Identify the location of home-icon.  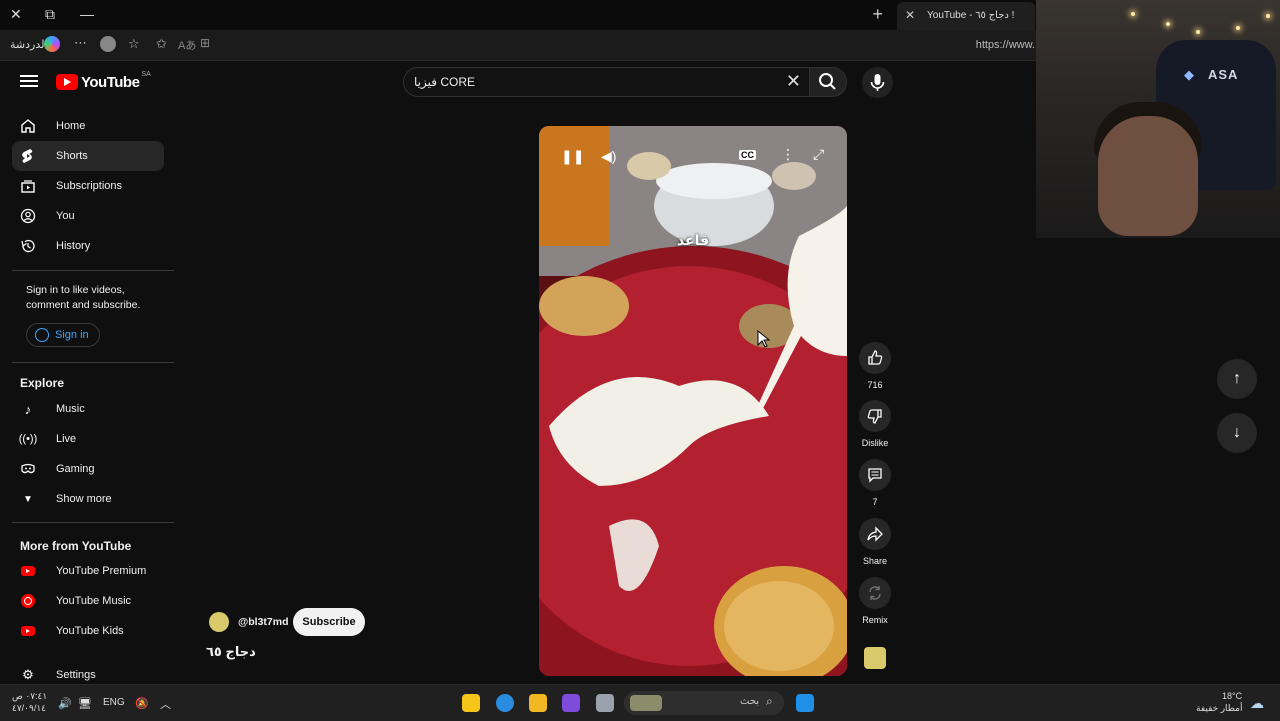
(28, 126).